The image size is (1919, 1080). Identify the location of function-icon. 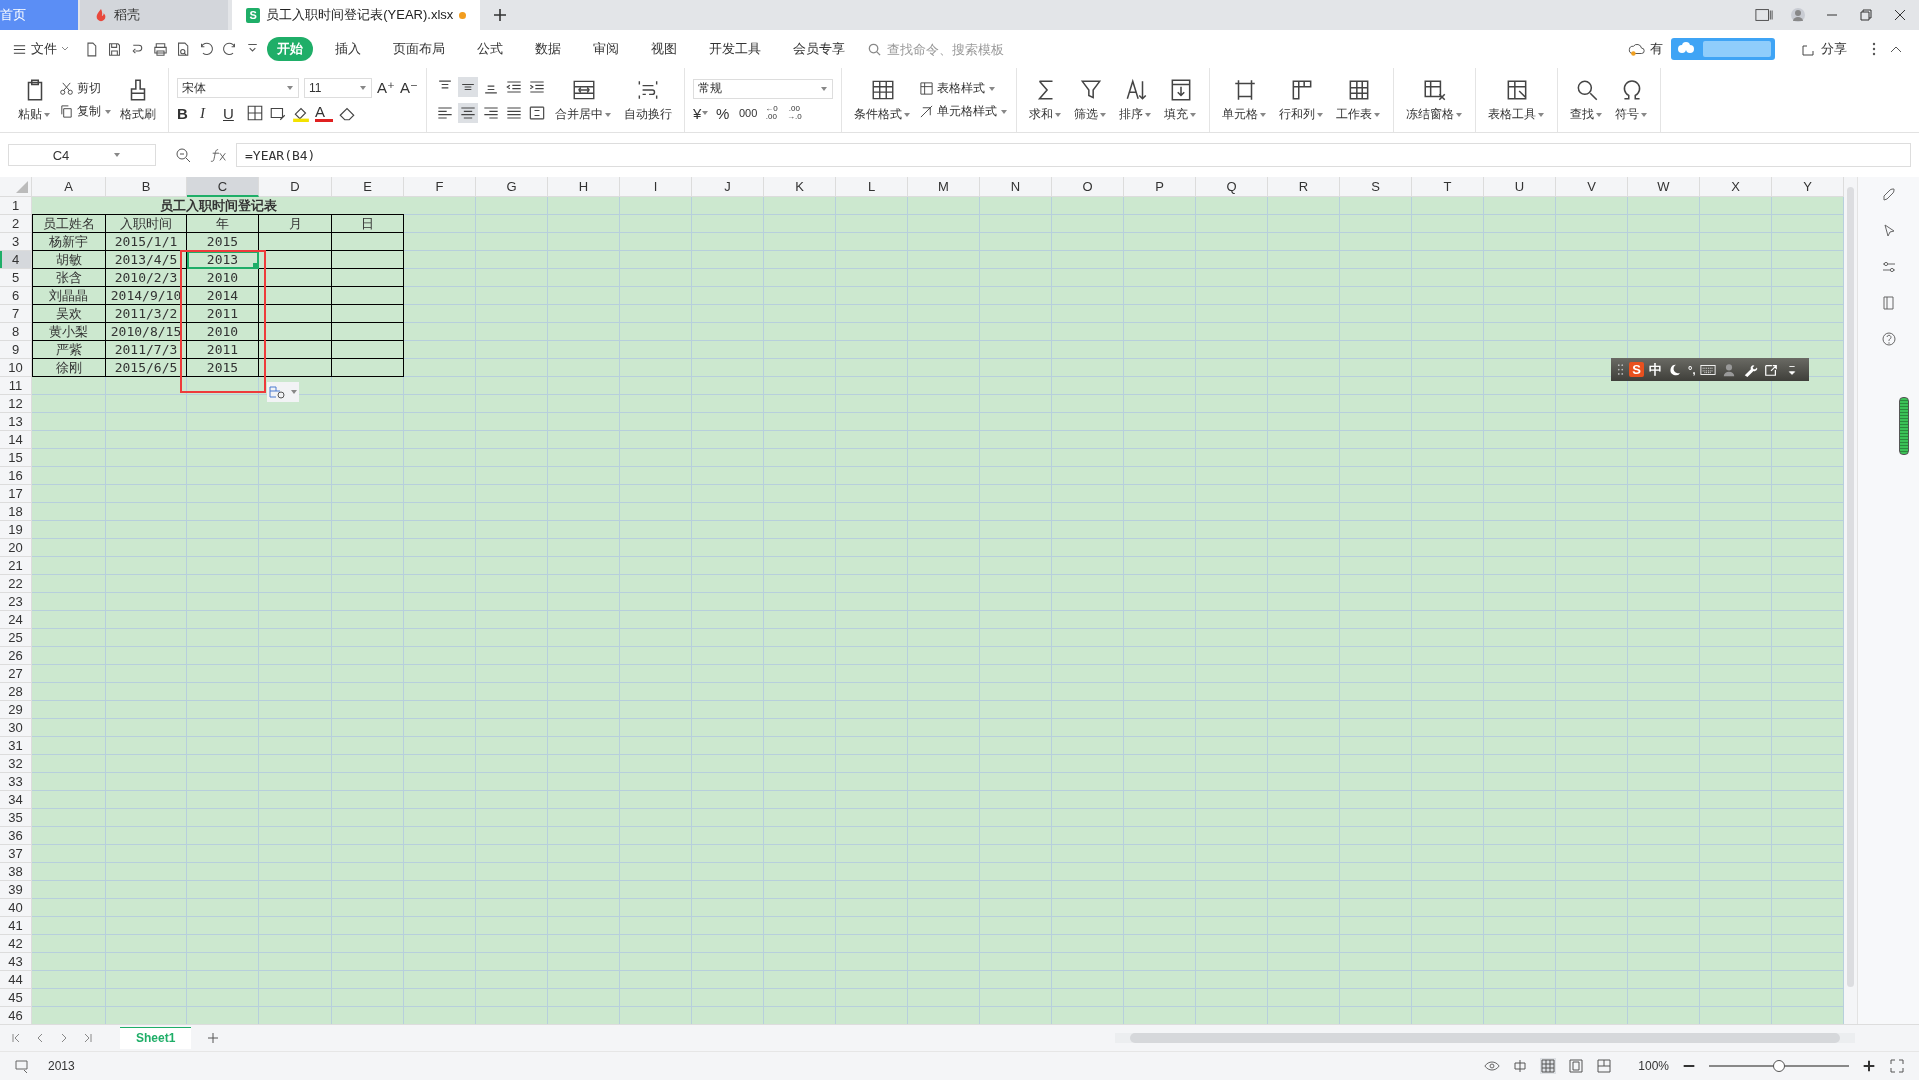
(219, 155).